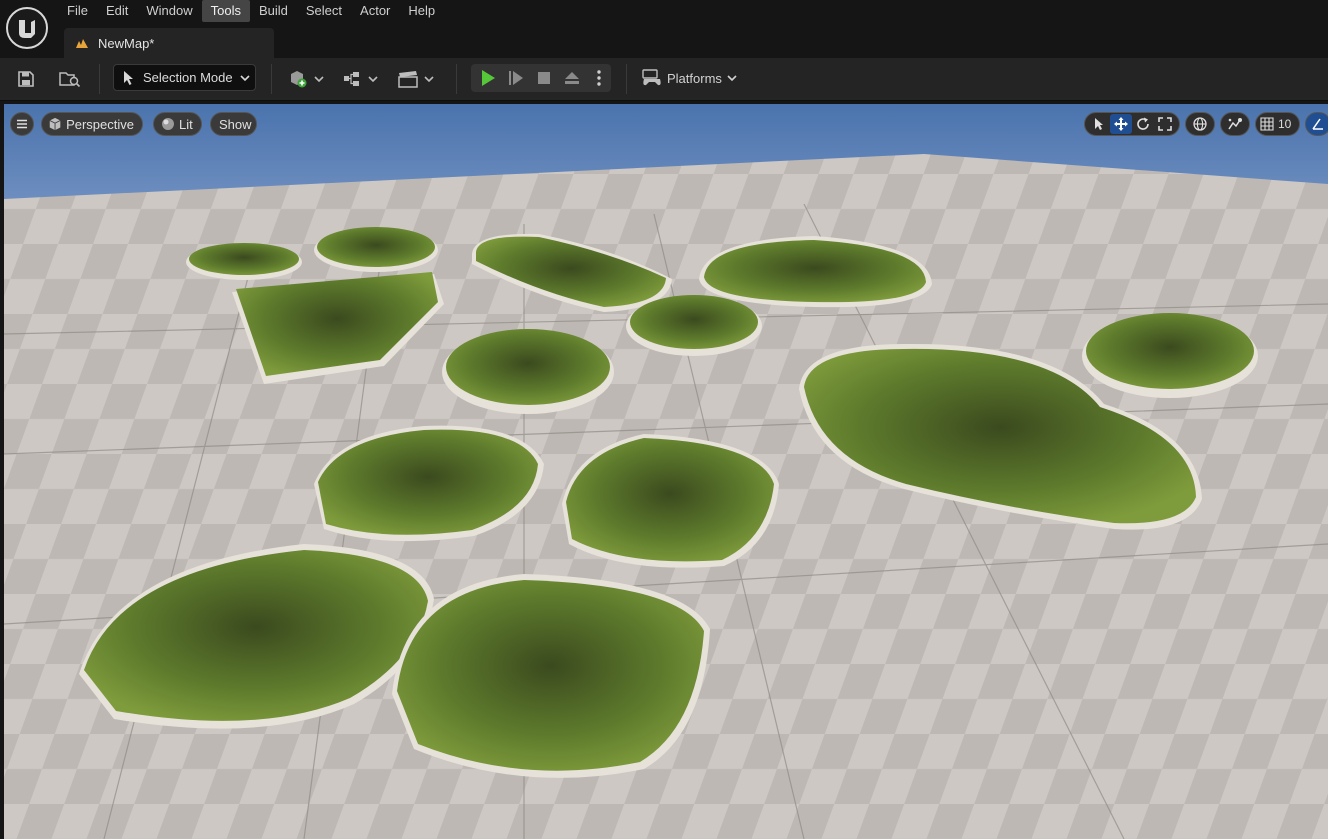 The height and width of the screenshot is (839, 1328). What do you see at coordinates (694, 78) in the screenshot?
I see `platforms-label: Platforms` at bounding box center [694, 78].